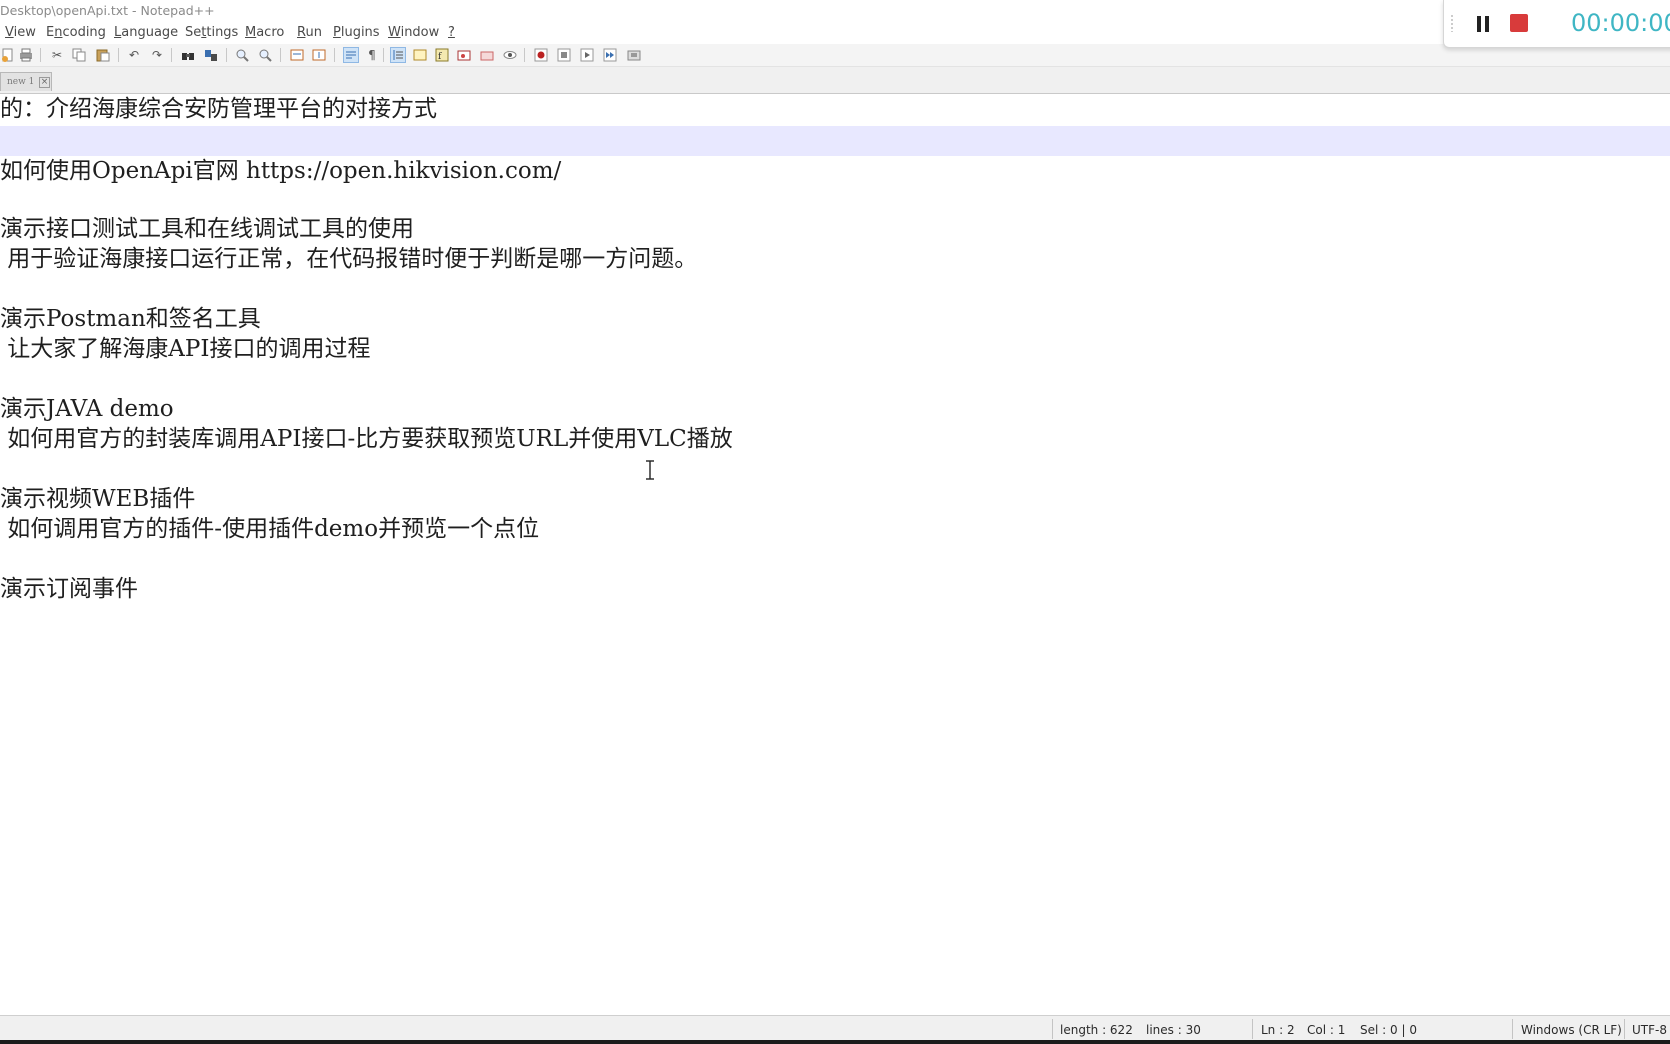 This screenshot has width=1670, height=1044. Describe the element at coordinates (349, 259) in the screenshot. I see `editor-line-6: 用于验证海康接口运行正常，在代码报错时便于判断是哪一方问题。` at that location.